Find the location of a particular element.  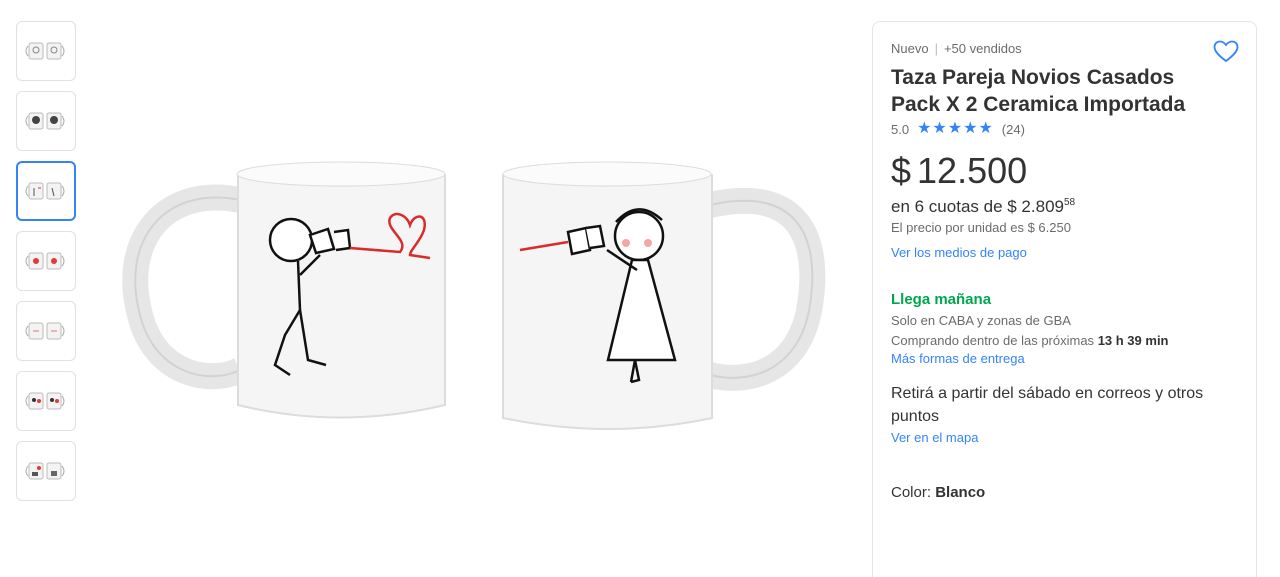

payment-methods-link: Ver los medios de pago is located at coordinates (959, 252).